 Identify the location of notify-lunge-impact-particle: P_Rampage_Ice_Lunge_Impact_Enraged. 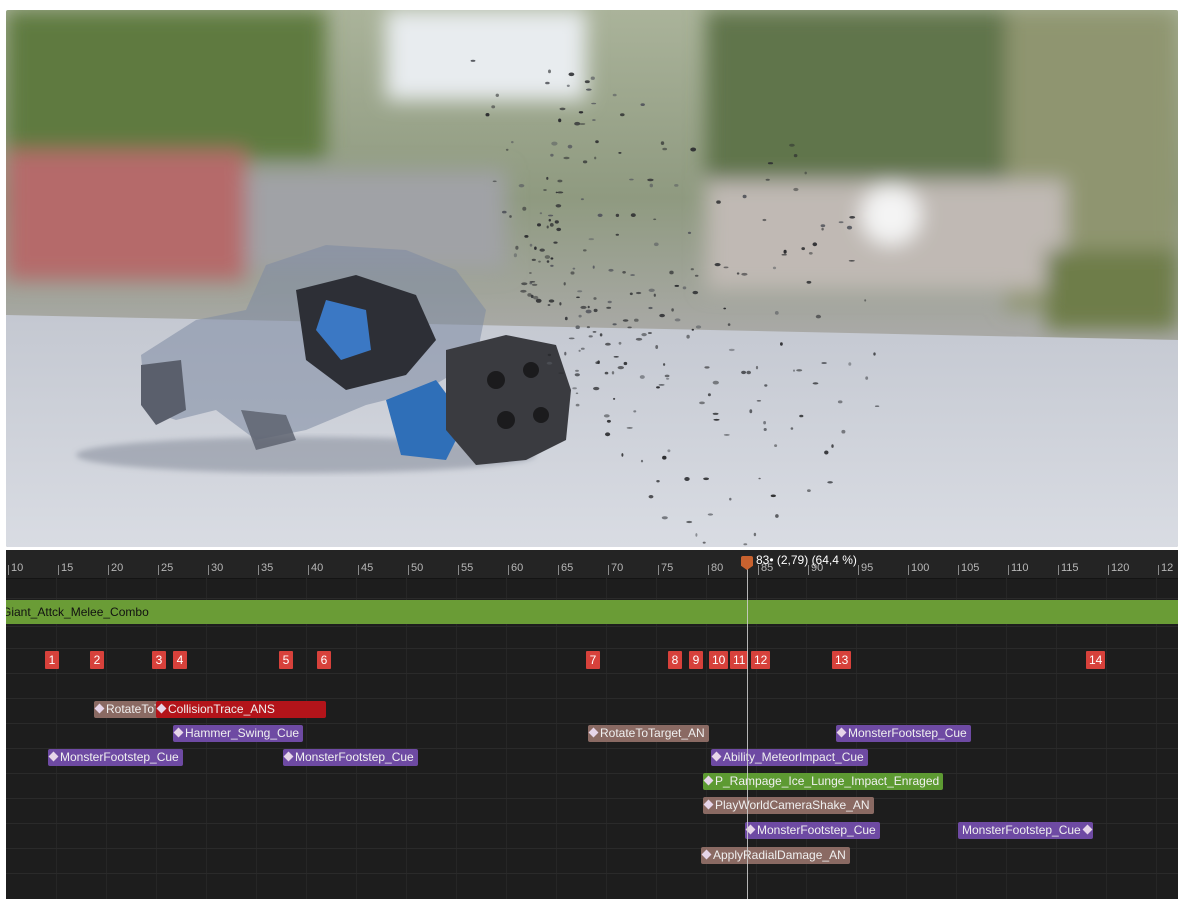
(823, 781).